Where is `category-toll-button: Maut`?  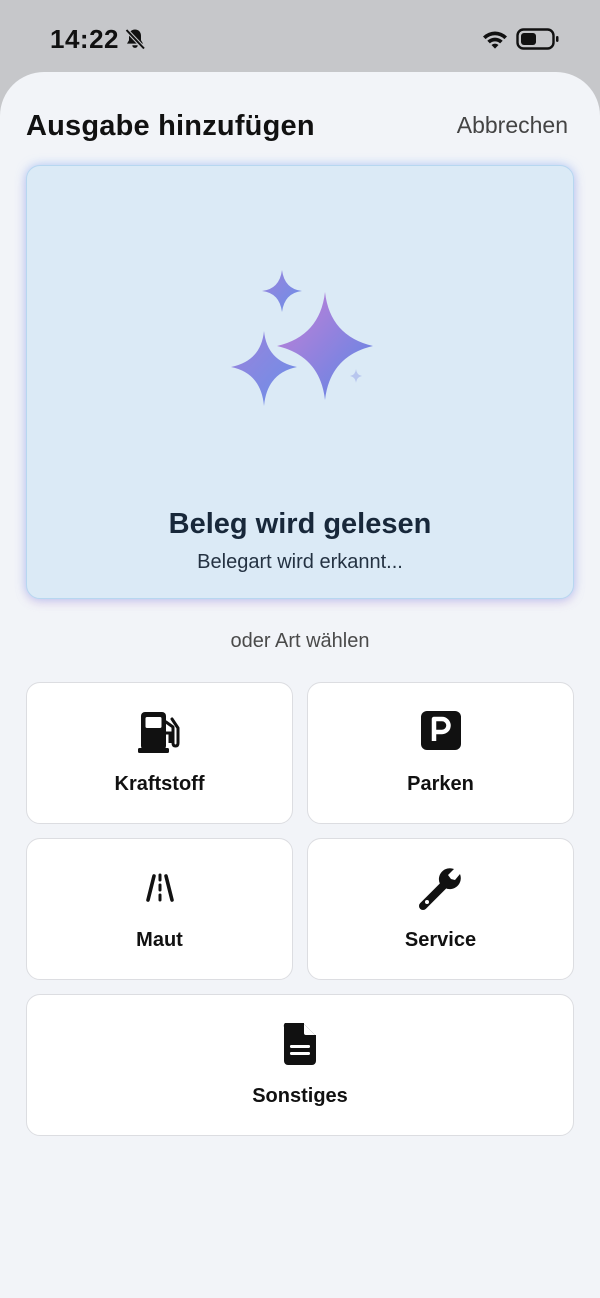 category-toll-button: Maut is located at coordinates (159, 909).